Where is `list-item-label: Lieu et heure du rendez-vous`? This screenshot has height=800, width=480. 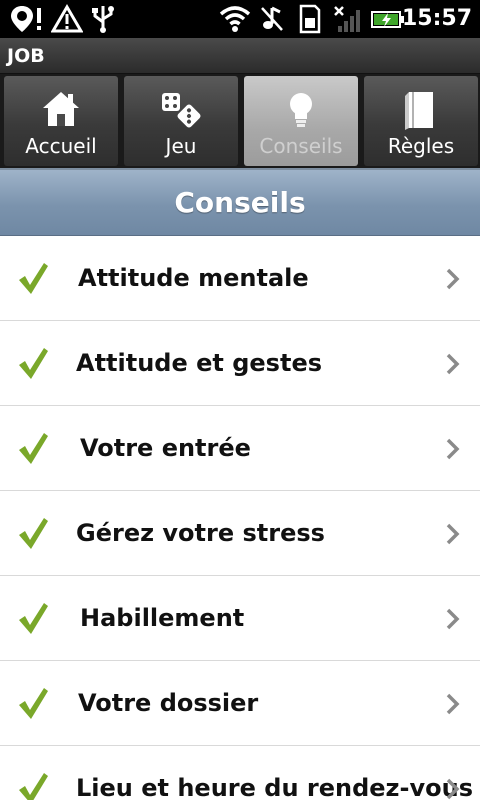
list-item-label: Lieu et heure du rendez-vous is located at coordinates (274, 787).